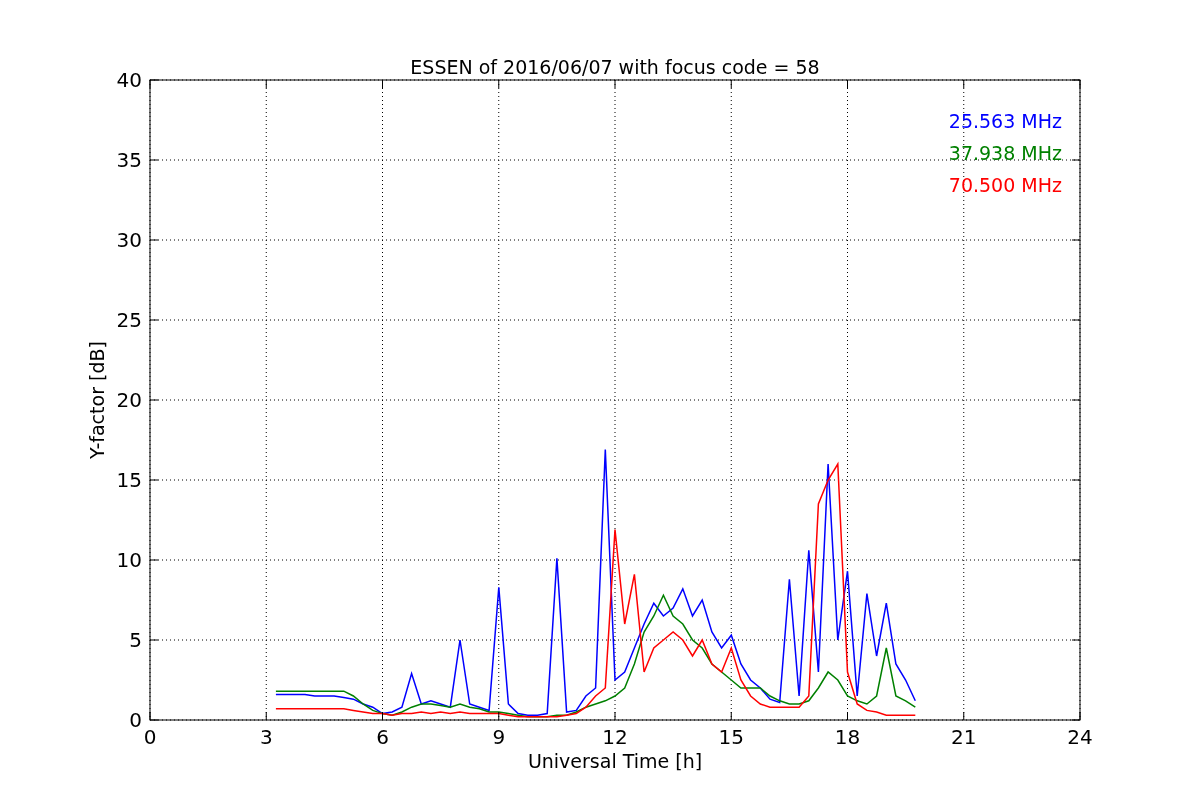  Describe the element at coordinates (1080, 737) in the screenshot. I see `tick-label: 24` at that location.